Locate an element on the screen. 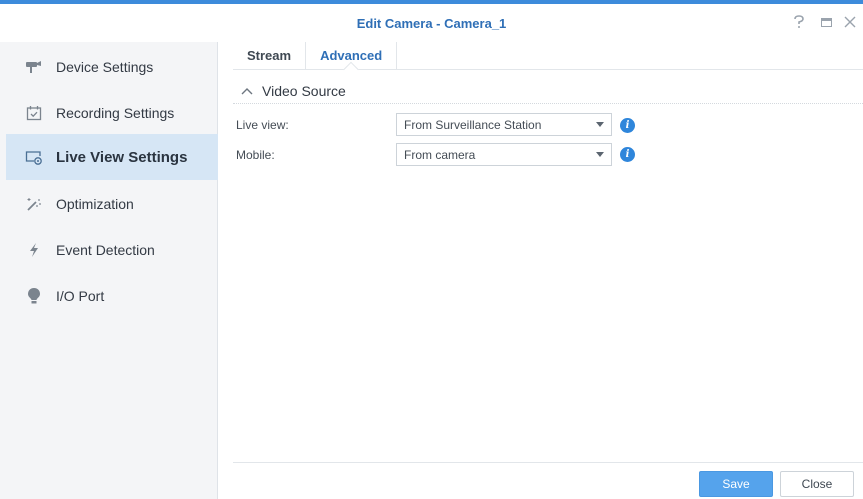 The width and height of the screenshot is (863, 499). chevron-up-icon is located at coordinates (247, 91).